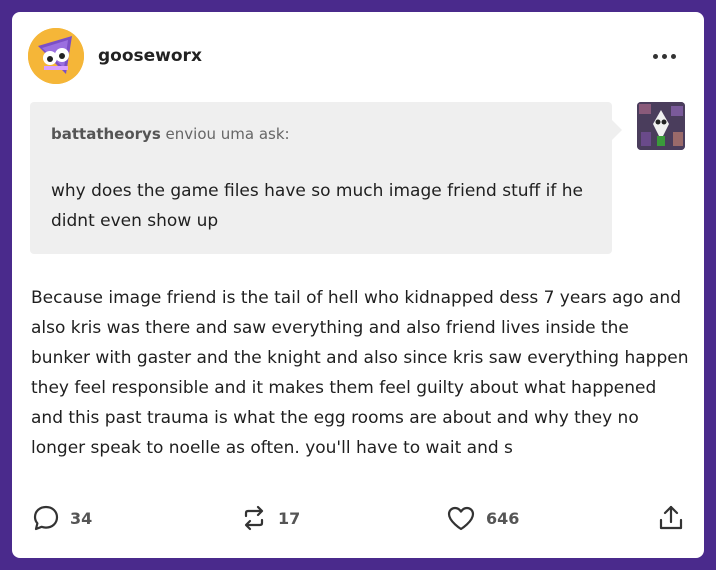 This screenshot has height=570, width=716. What do you see at coordinates (503, 518) in the screenshot?
I see `like-count: 646` at bounding box center [503, 518].